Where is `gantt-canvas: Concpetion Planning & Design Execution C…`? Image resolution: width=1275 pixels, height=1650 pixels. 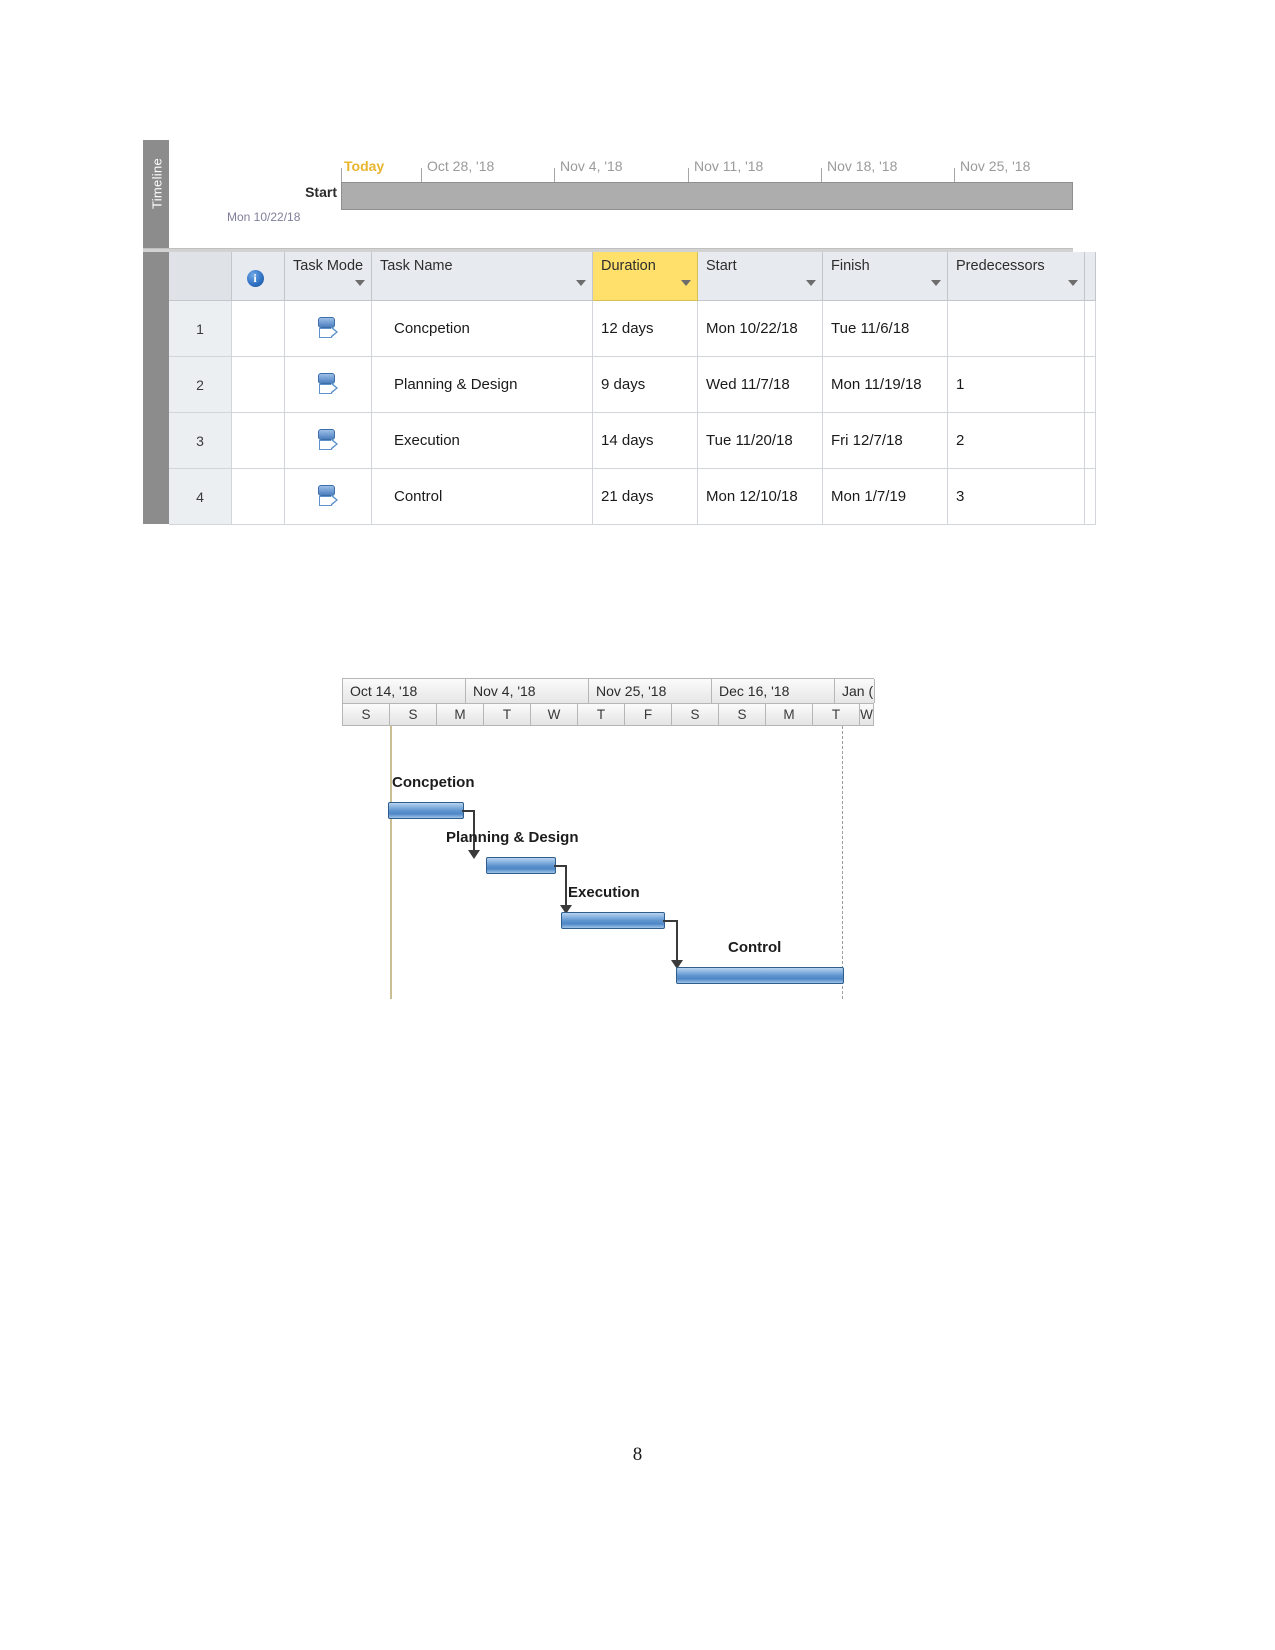
gantt-canvas: Concpetion Planning & Design Execution C… is located at coordinates (608, 862).